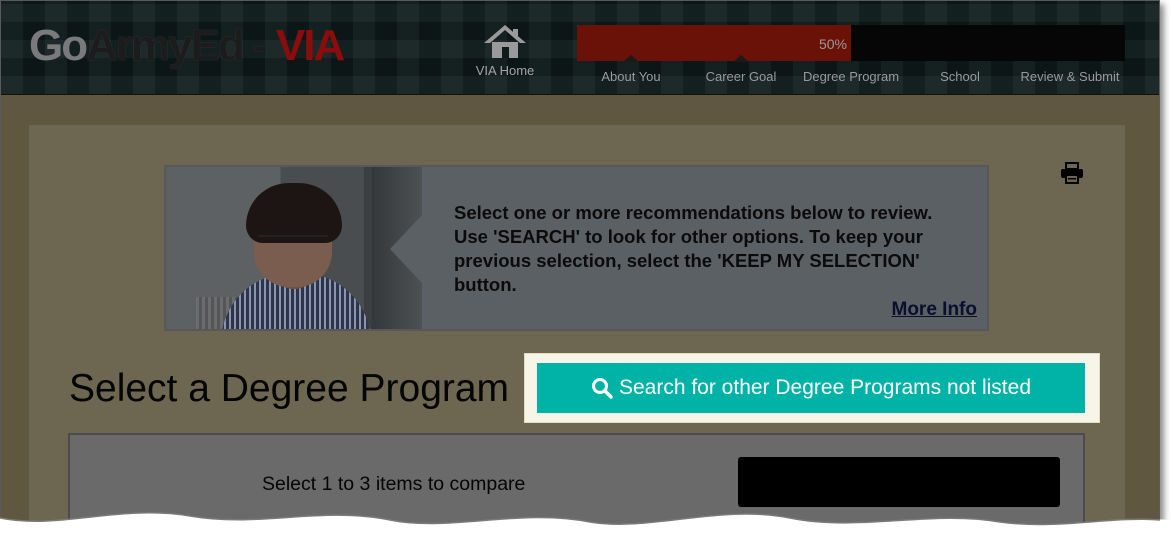  Describe the element at coordinates (960, 76) in the screenshot. I see `step-school: School` at that location.